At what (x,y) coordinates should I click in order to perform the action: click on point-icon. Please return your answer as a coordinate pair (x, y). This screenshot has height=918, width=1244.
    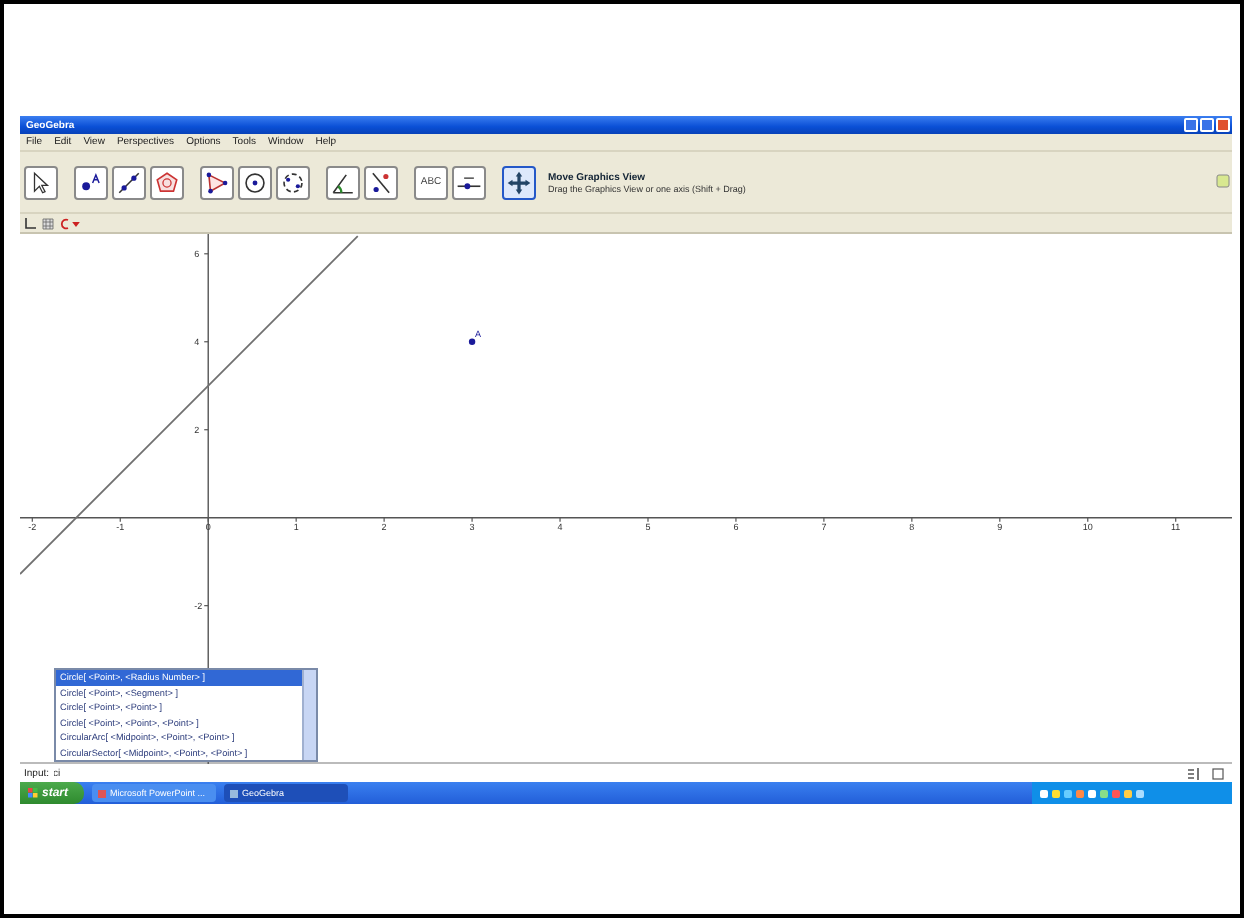
    Looking at the image, I should click on (91, 182).